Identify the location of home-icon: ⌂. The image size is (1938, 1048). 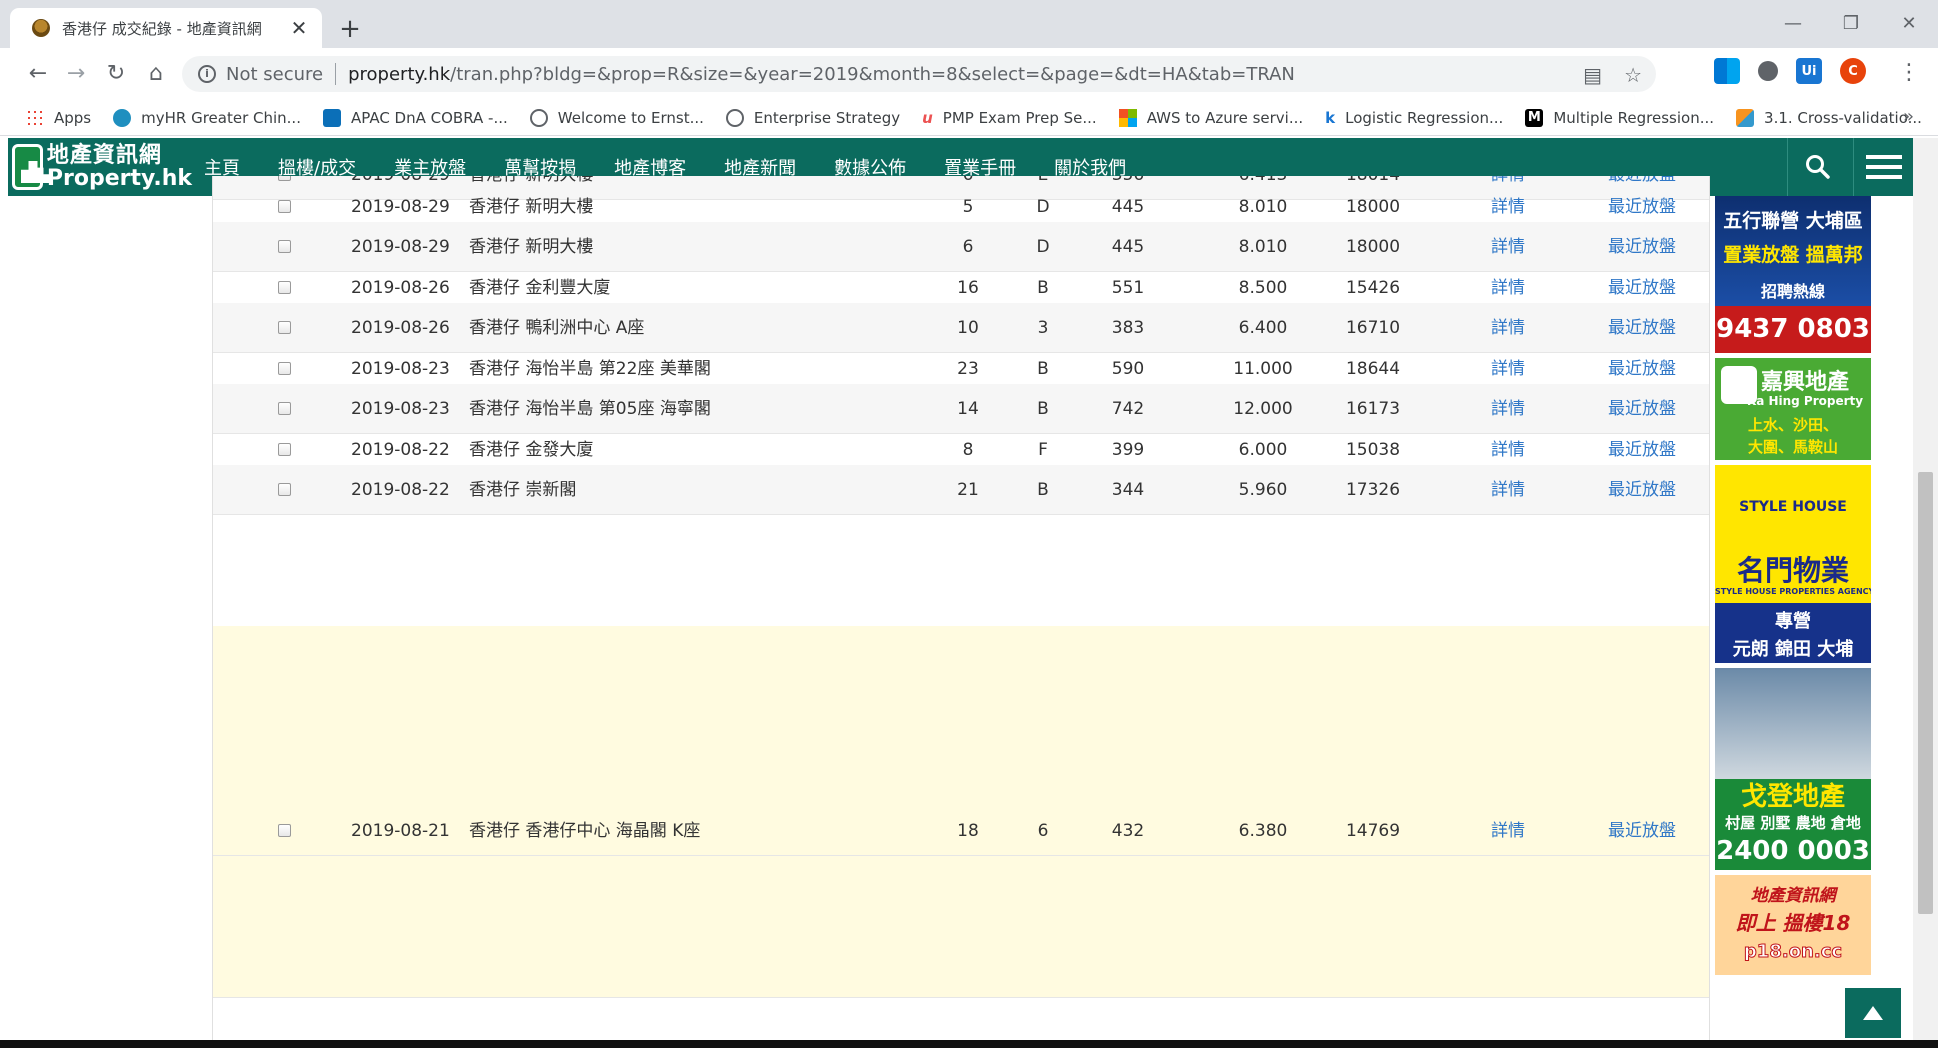
(156, 74).